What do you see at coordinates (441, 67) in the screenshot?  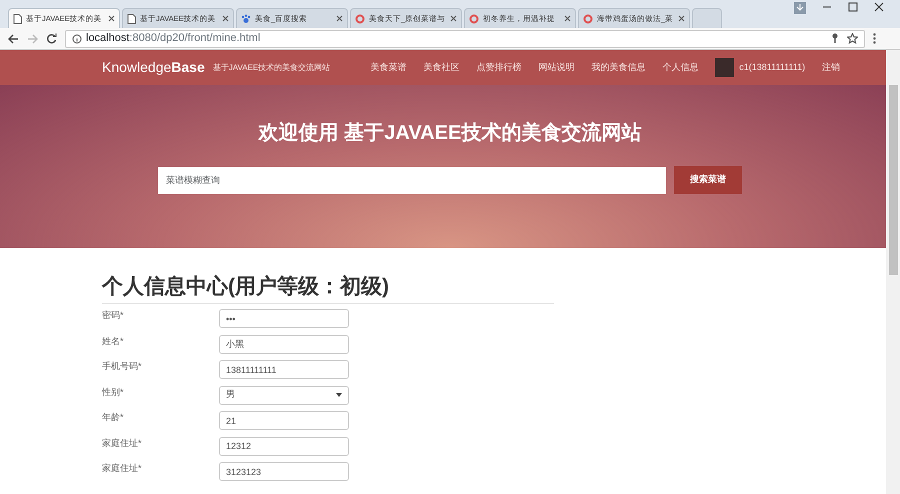 I see `nav-link: 美食社区` at bounding box center [441, 67].